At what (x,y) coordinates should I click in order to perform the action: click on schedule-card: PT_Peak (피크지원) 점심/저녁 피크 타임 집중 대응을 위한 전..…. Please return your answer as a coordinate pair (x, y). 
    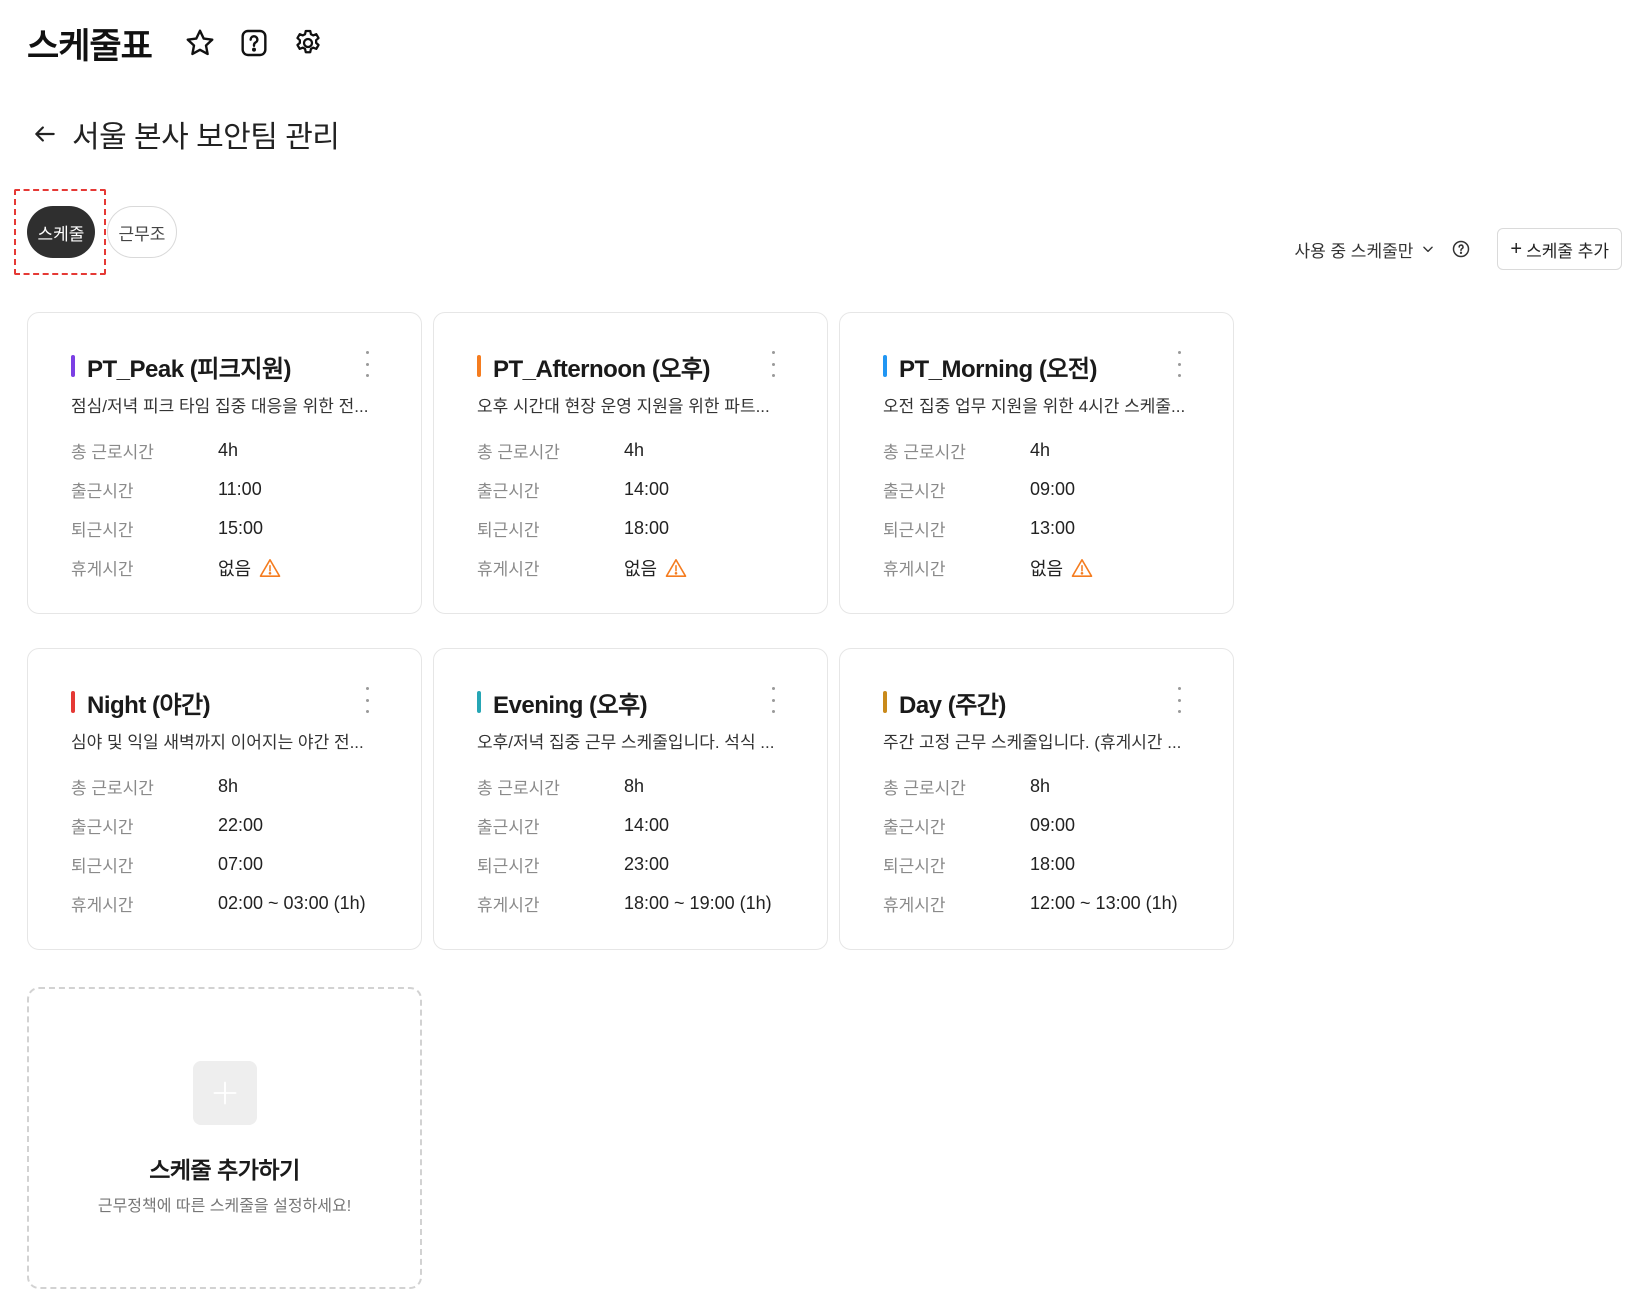
    Looking at the image, I should click on (224, 463).